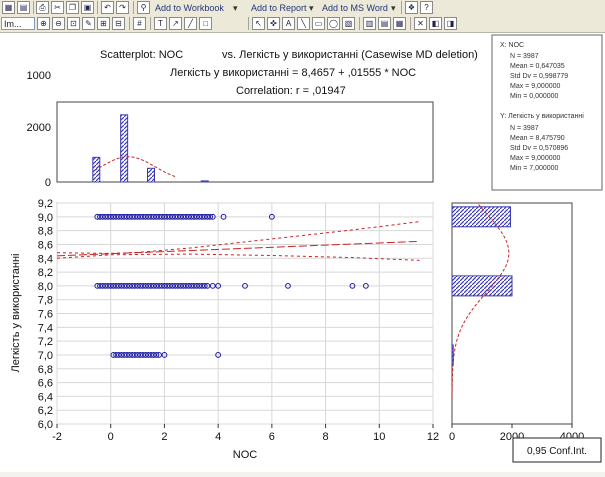 The image size is (605, 477). I want to click on text-icon: A, so click(288, 23).